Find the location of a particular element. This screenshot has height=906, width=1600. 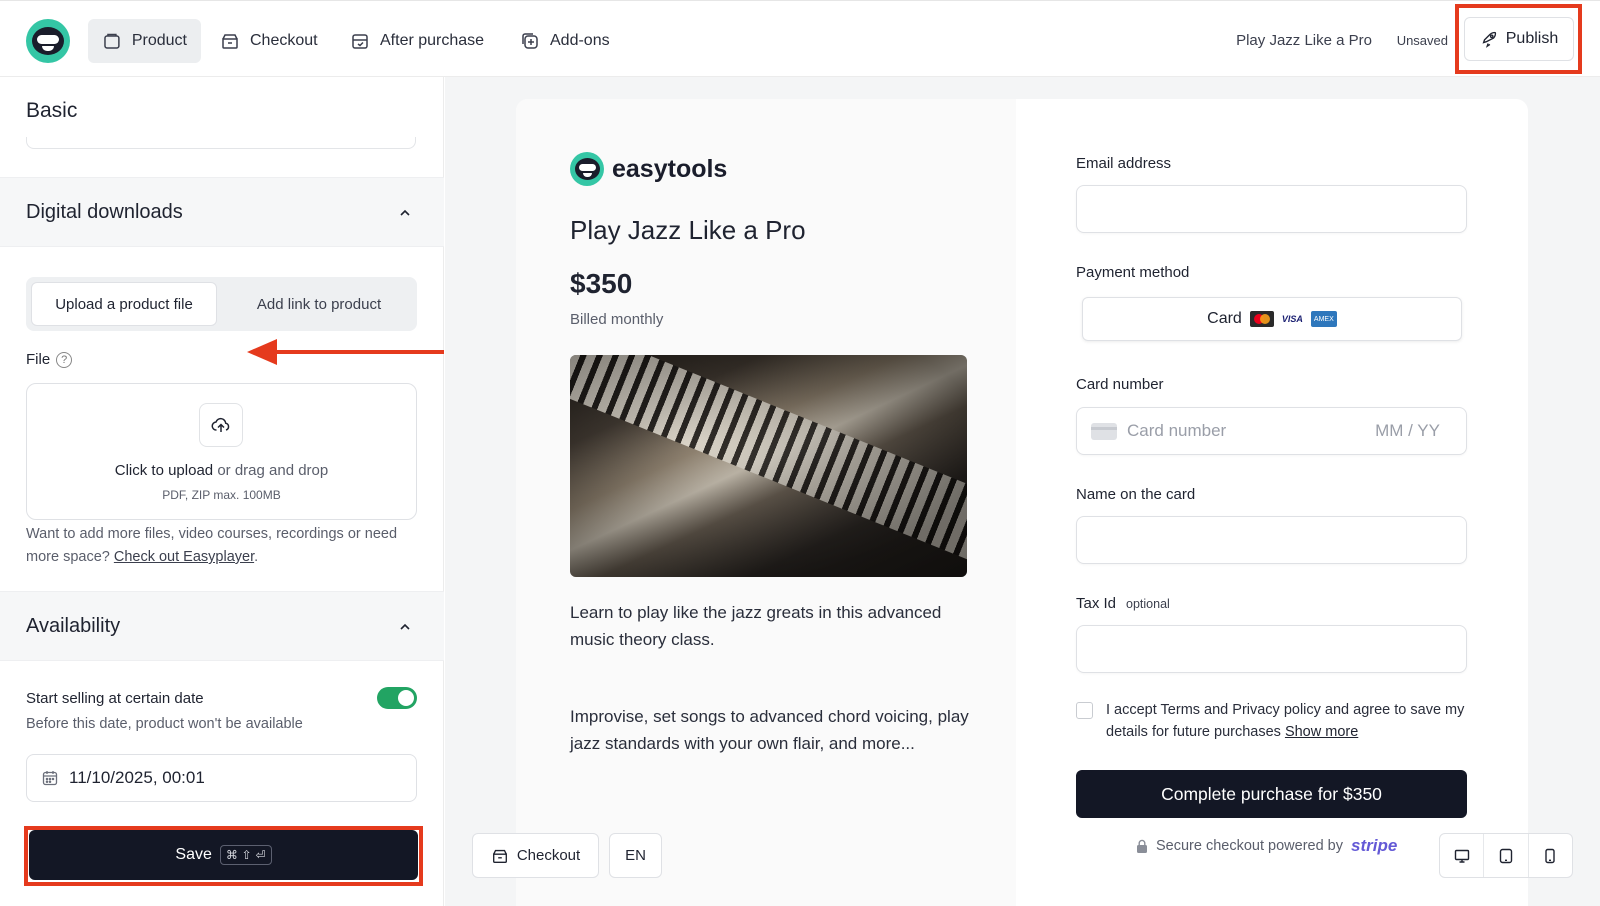

tab-checkout-label: Checkout is located at coordinates (284, 40).